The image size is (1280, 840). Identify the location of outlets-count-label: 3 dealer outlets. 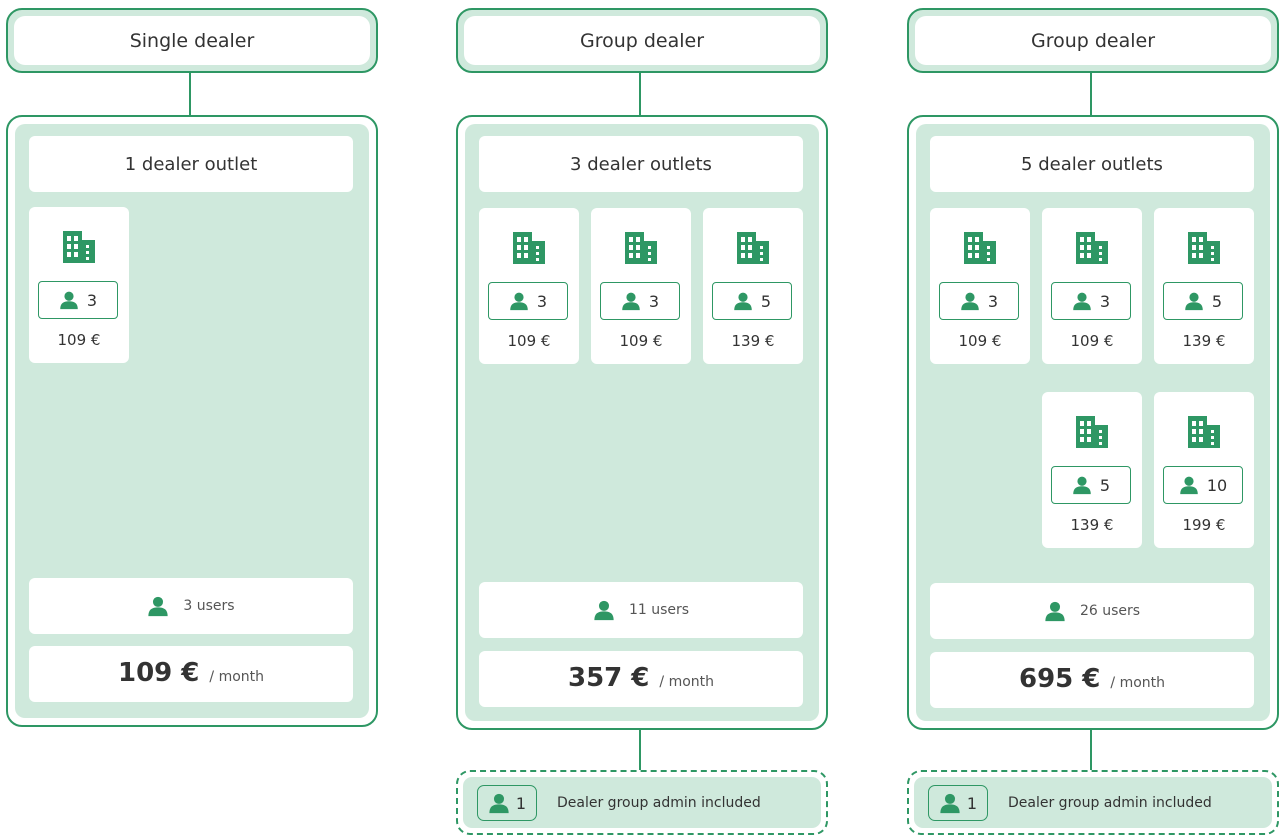
(641, 164).